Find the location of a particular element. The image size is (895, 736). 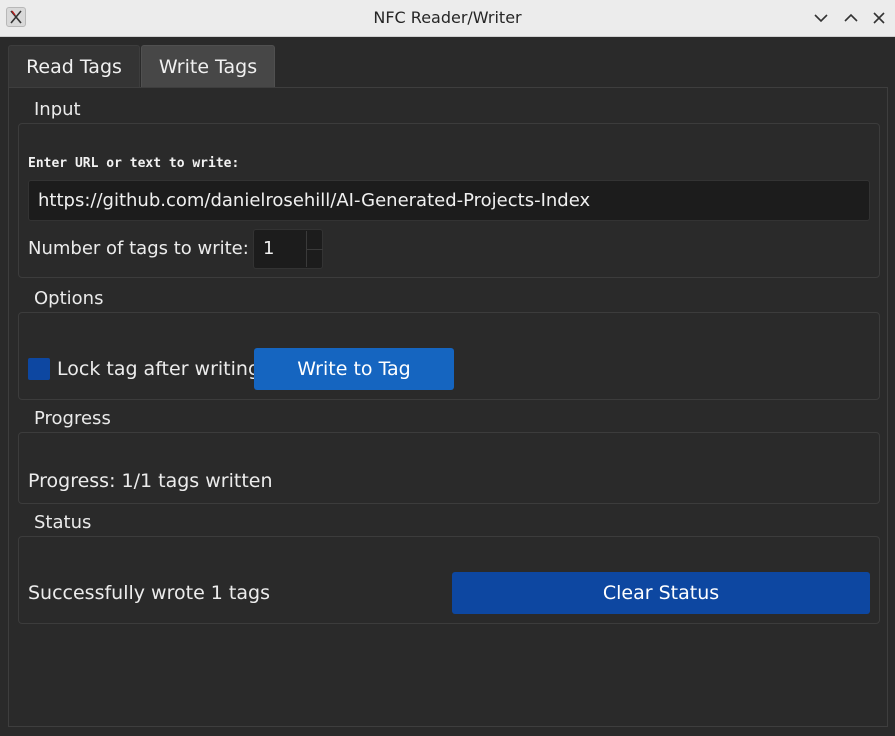

close-icon is located at coordinates (879, 18).